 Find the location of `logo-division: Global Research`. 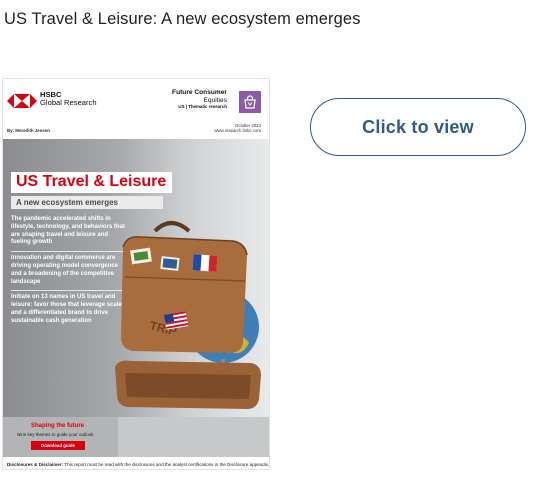

logo-division: Global Research is located at coordinates (68, 102).